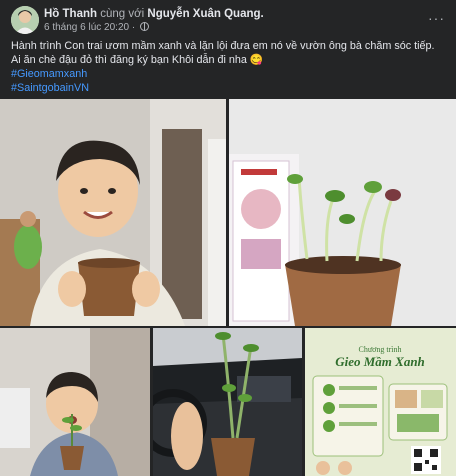  Describe the element at coordinates (205, 14) in the screenshot. I see `tagged-name: Nguyễn Xuân Quang.` at that location.